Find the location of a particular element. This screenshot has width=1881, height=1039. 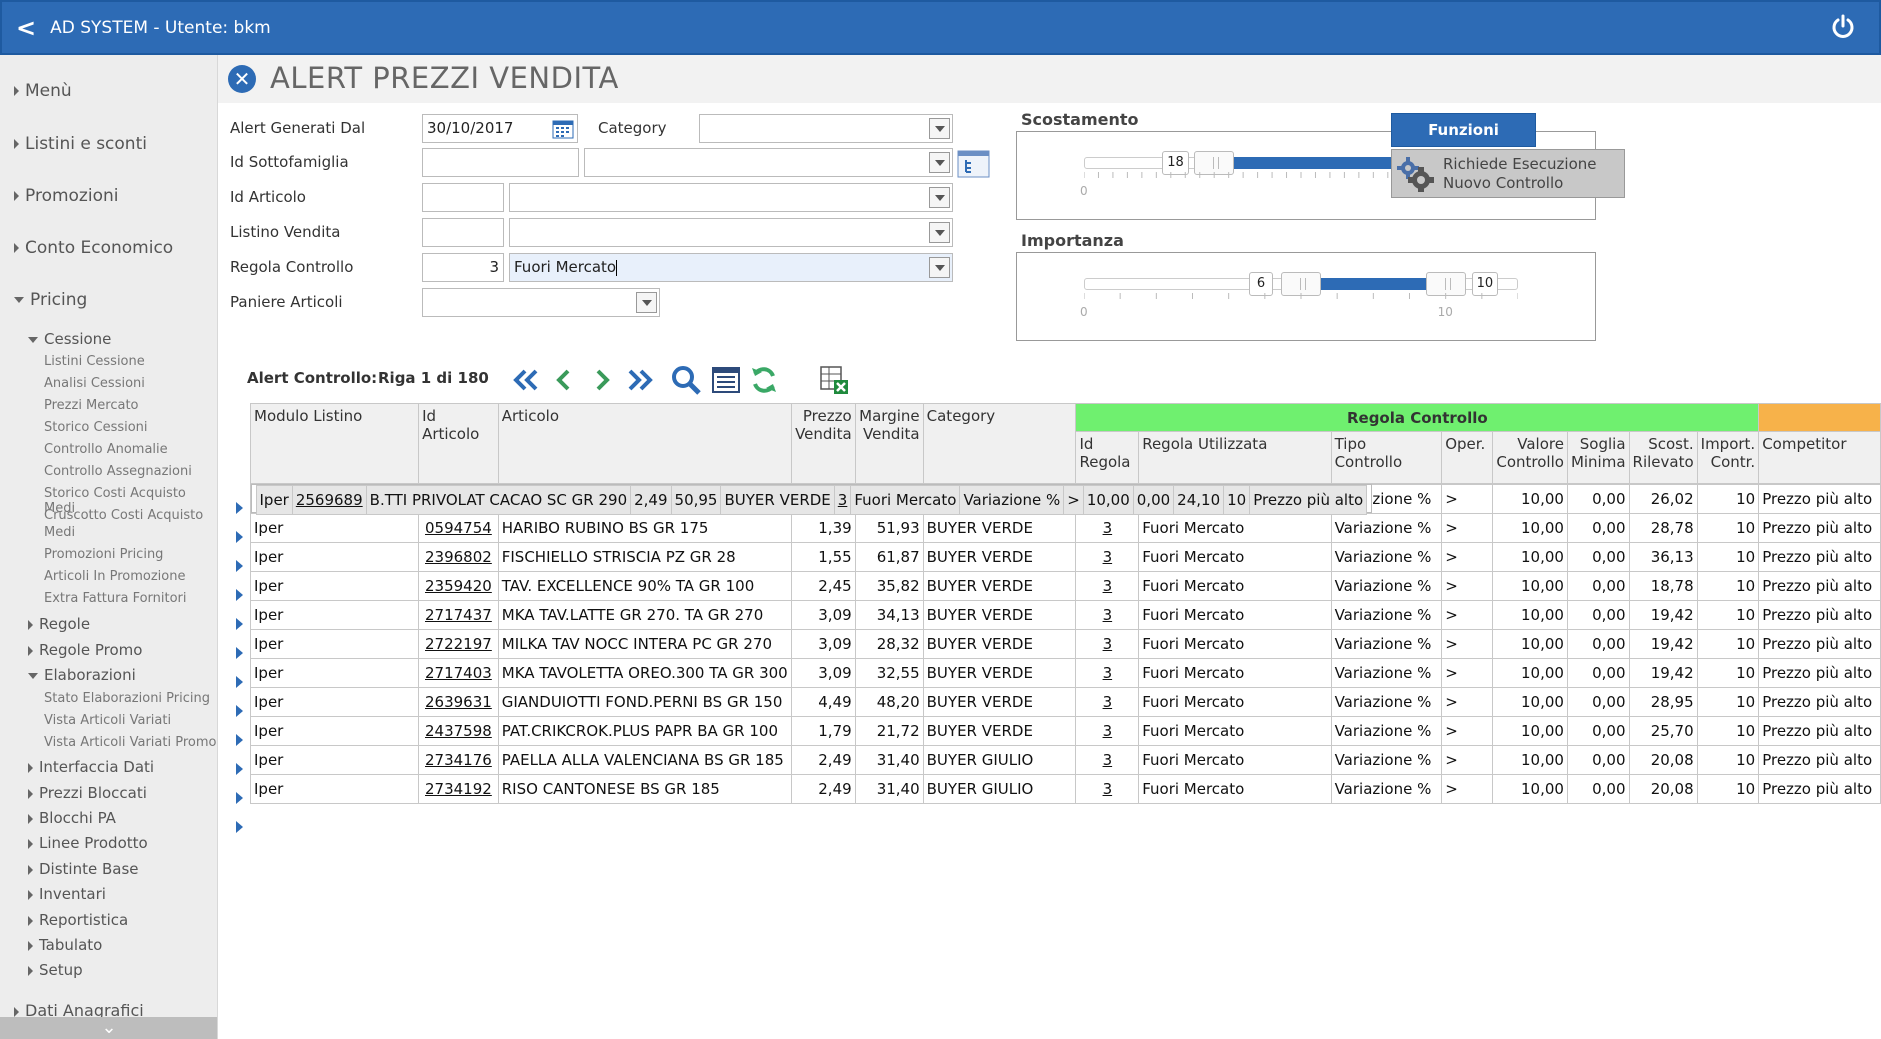

col-id-articolo: Id Articolo is located at coordinates (458, 443).